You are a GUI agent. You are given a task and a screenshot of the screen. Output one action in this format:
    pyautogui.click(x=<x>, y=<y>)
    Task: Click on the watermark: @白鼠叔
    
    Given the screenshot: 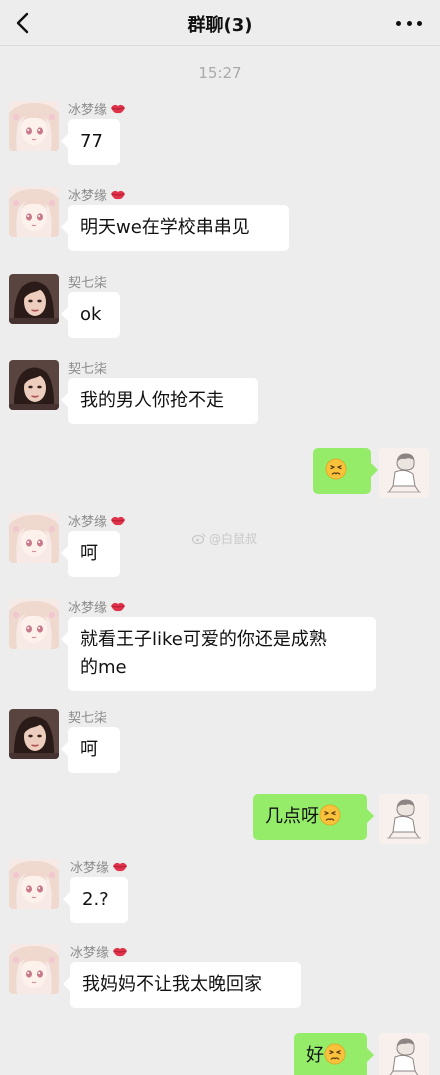 What is the action you would take?
    pyautogui.click(x=224, y=538)
    